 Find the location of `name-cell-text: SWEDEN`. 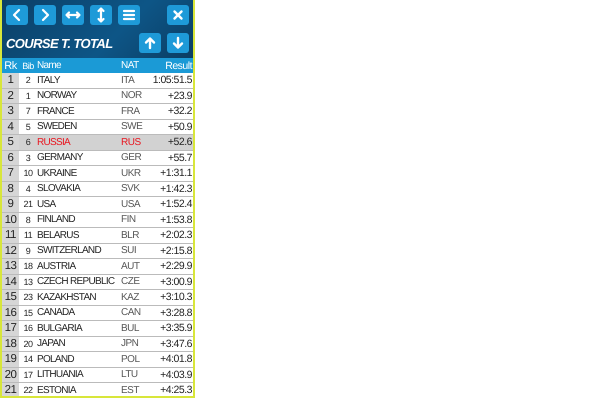

name-cell-text: SWEDEN is located at coordinates (57, 126).